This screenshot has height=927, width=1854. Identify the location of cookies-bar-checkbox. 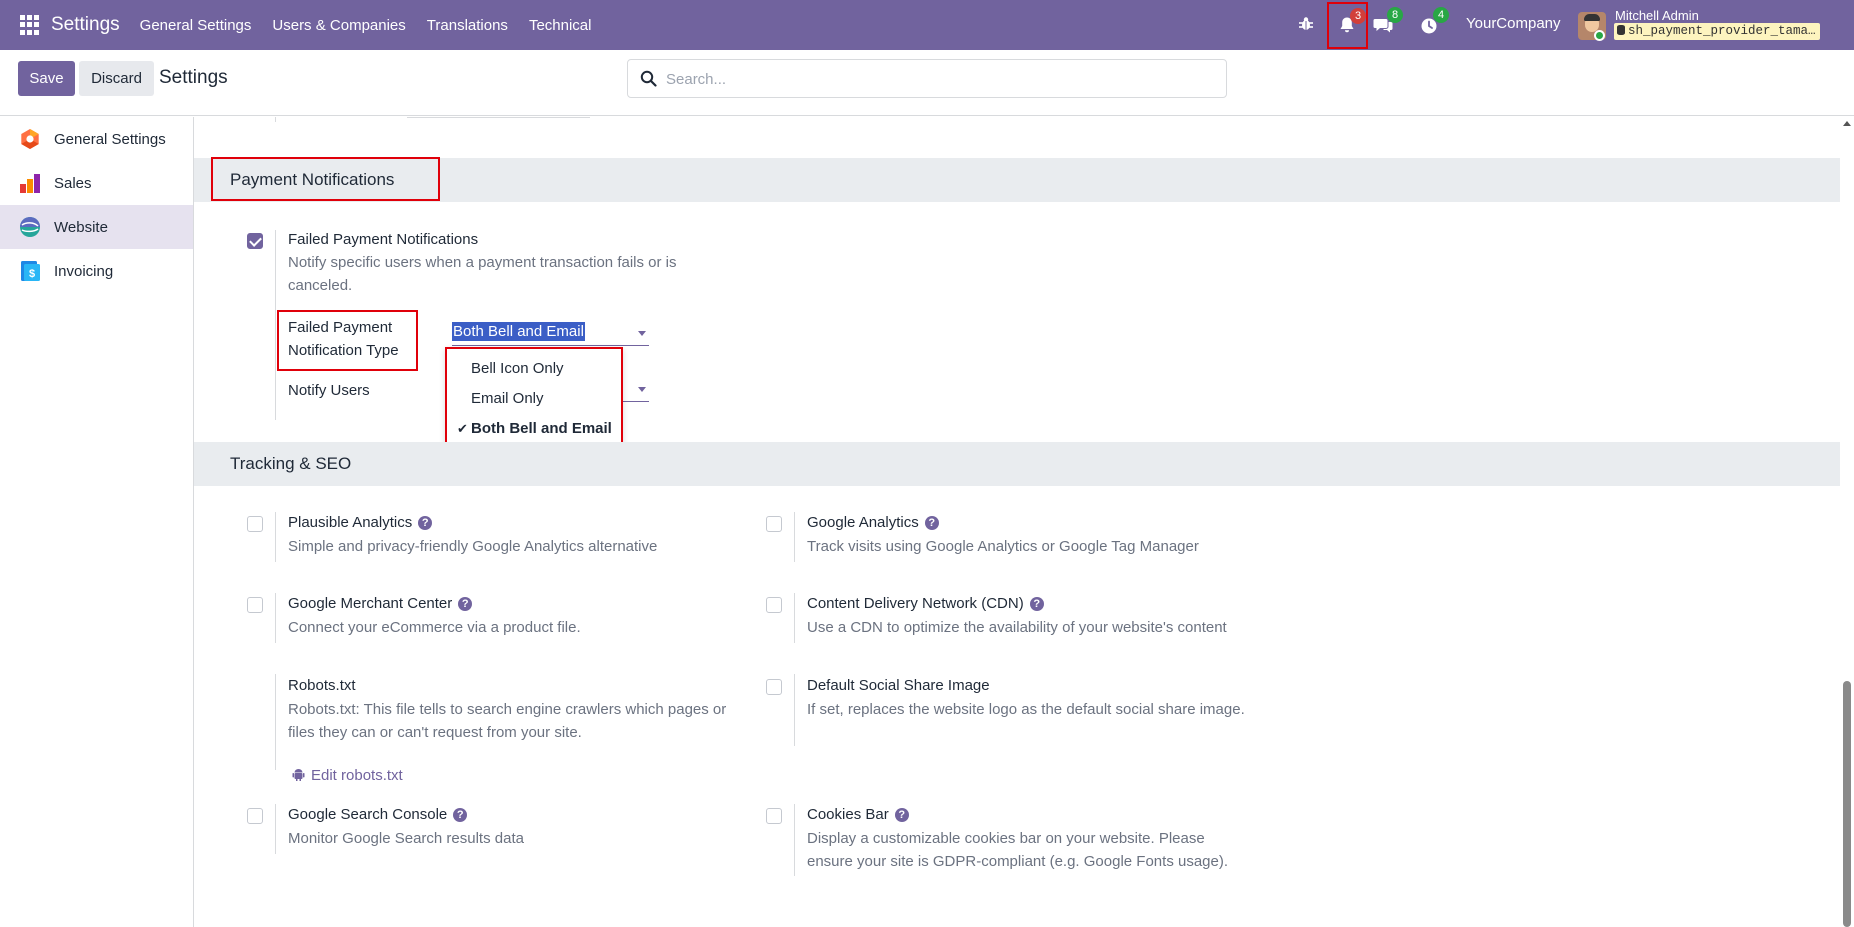
(774, 816).